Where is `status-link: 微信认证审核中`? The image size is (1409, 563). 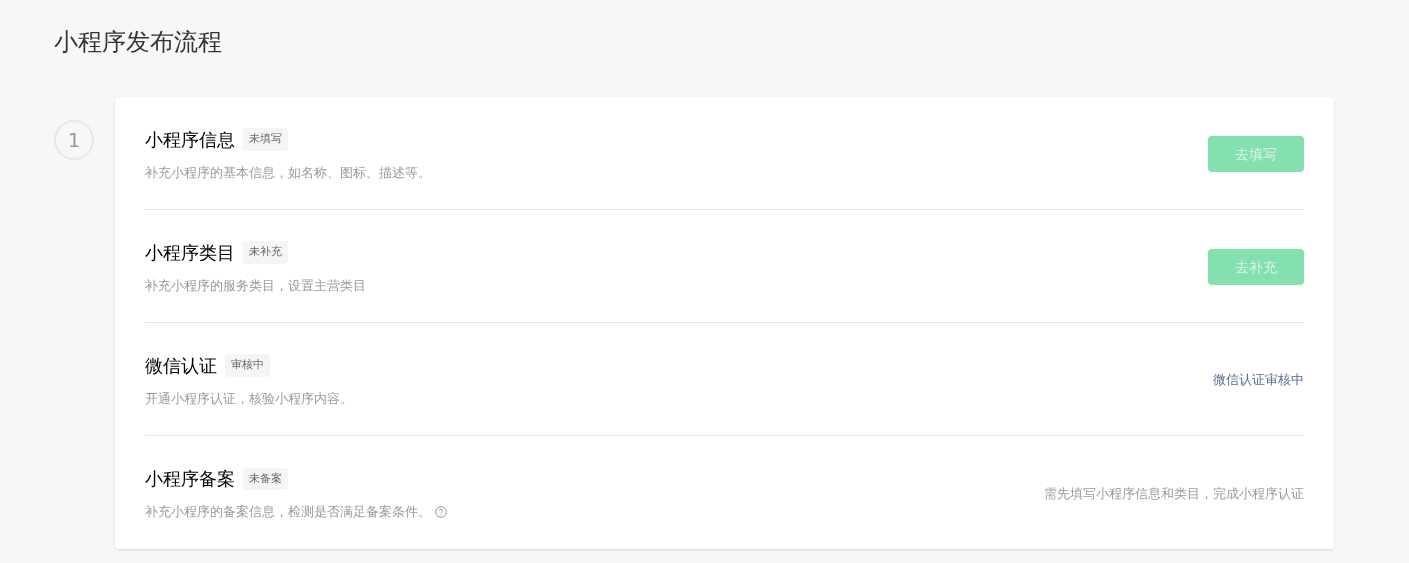
status-link: 微信认证审核中 is located at coordinates (1258, 380).